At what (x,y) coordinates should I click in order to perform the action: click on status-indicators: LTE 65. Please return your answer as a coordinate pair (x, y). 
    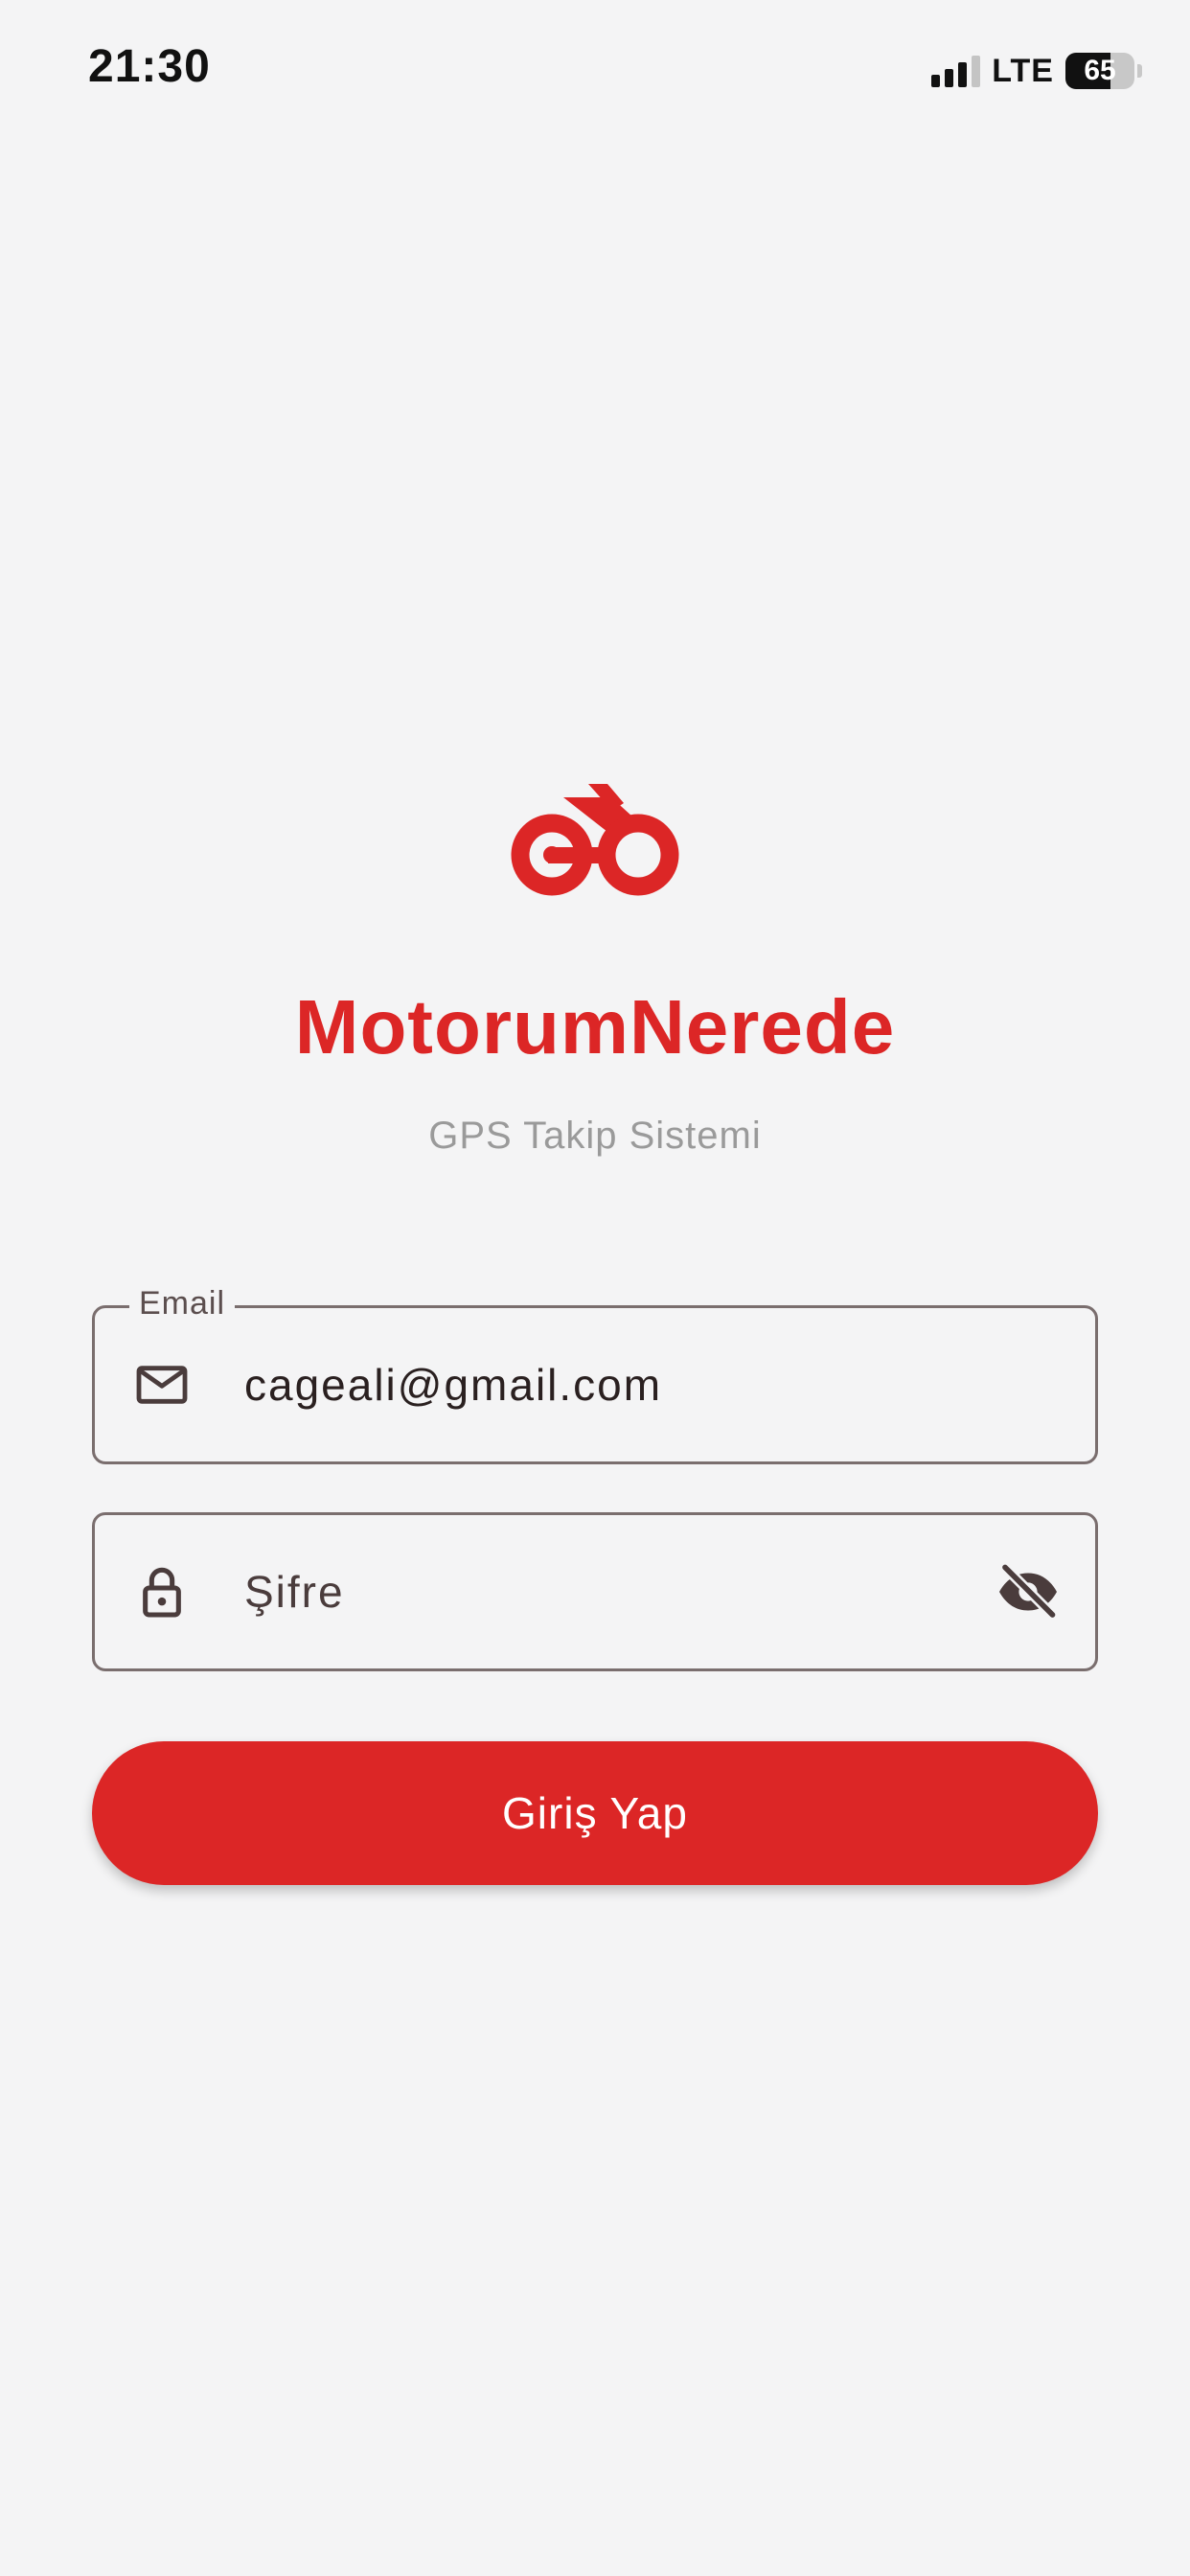
    Looking at the image, I should click on (1037, 71).